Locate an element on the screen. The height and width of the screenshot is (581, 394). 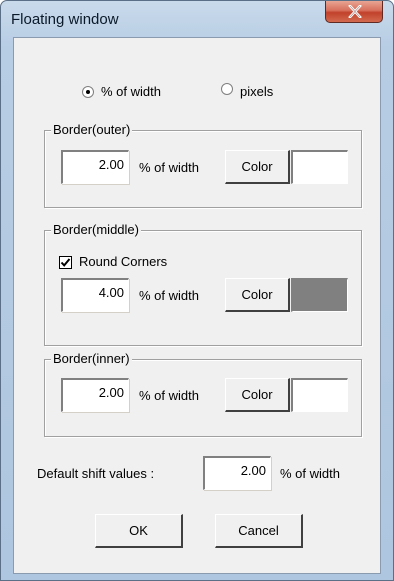
close-x-icon is located at coordinates (355, 11).